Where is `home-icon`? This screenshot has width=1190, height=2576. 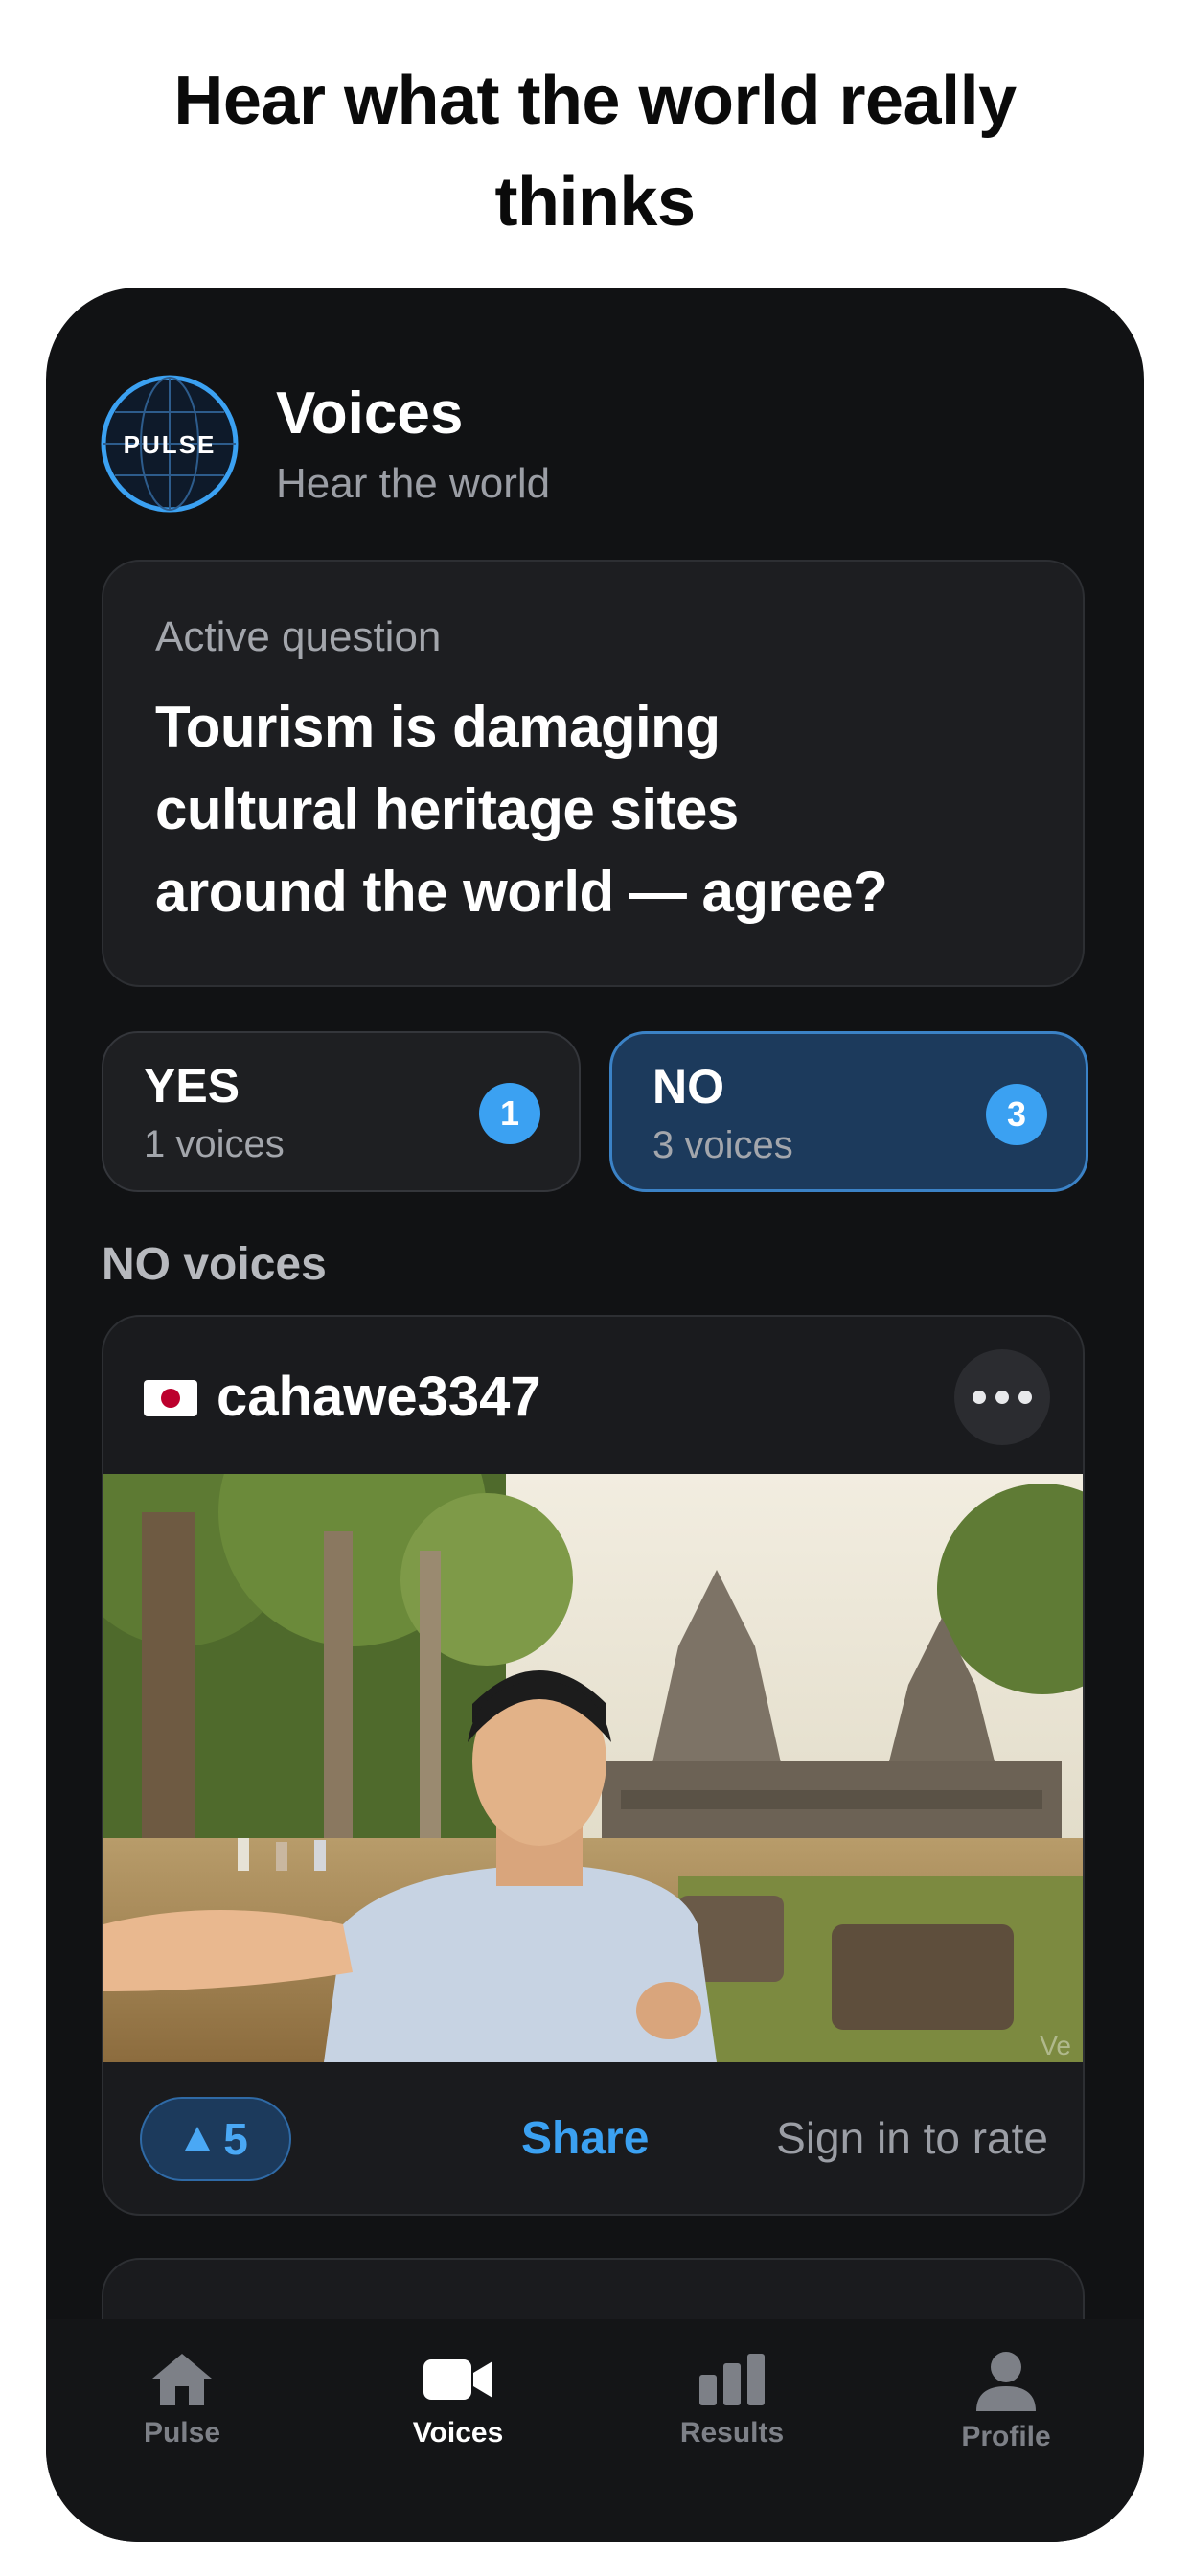 home-icon is located at coordinates (182, 2379).